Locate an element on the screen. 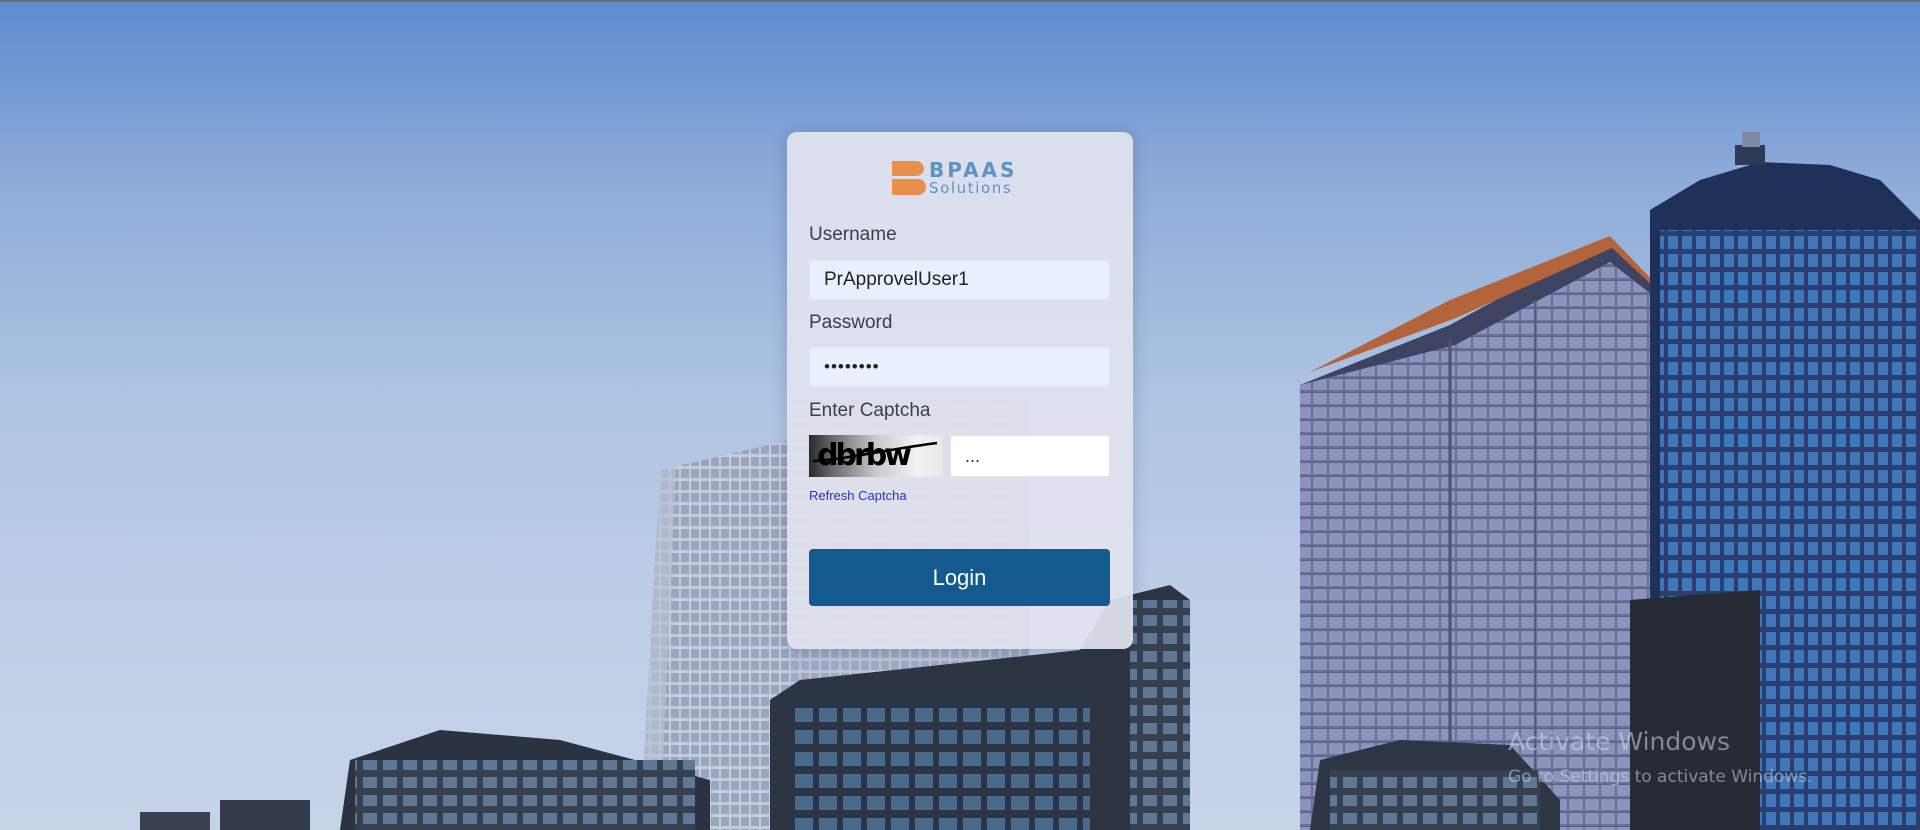  username-input is located at coordinates (959, 280).